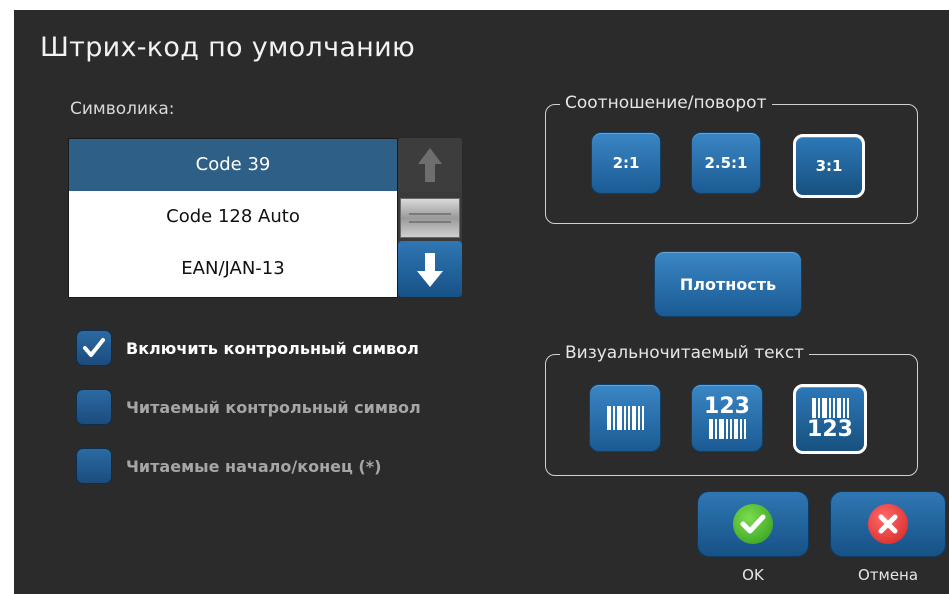 Image resolution: width=949 pixels, height=594 pixels. I want to click on close-icon, so click(888, 524).